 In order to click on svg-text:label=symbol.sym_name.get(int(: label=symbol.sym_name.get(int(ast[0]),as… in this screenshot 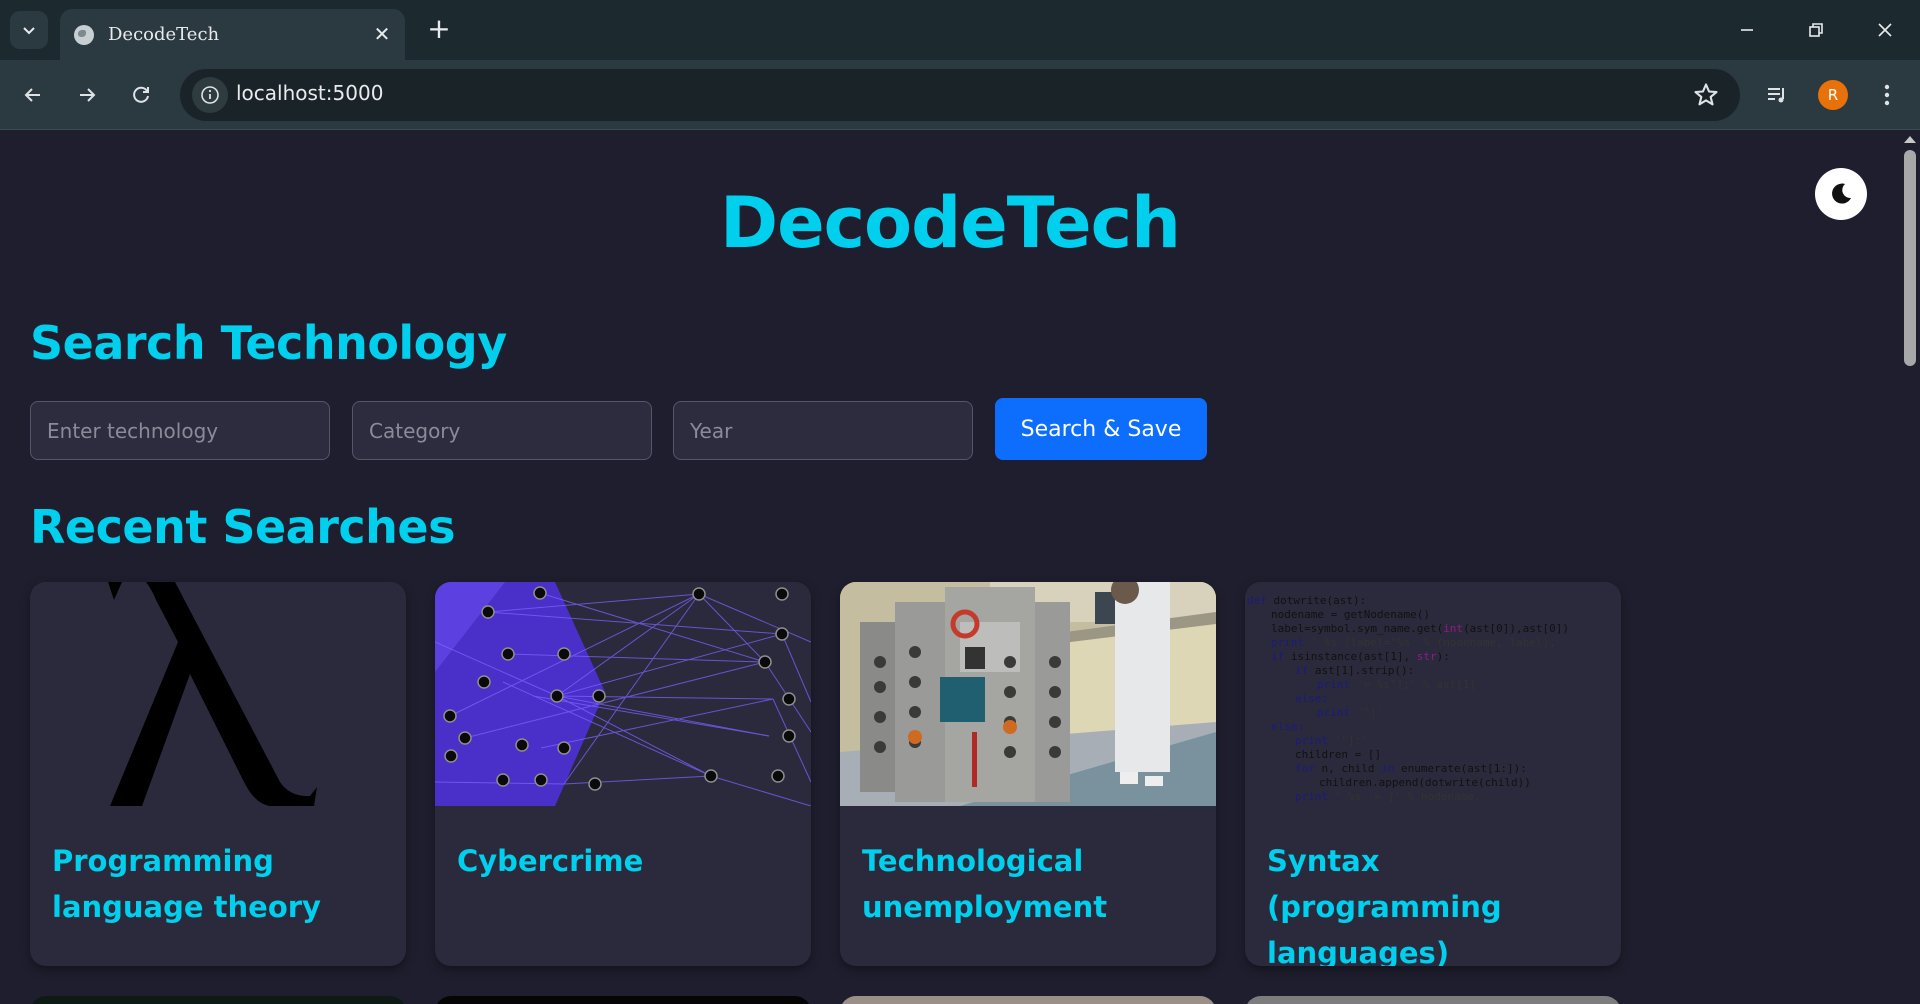, I will do `click(1420, 628)`.